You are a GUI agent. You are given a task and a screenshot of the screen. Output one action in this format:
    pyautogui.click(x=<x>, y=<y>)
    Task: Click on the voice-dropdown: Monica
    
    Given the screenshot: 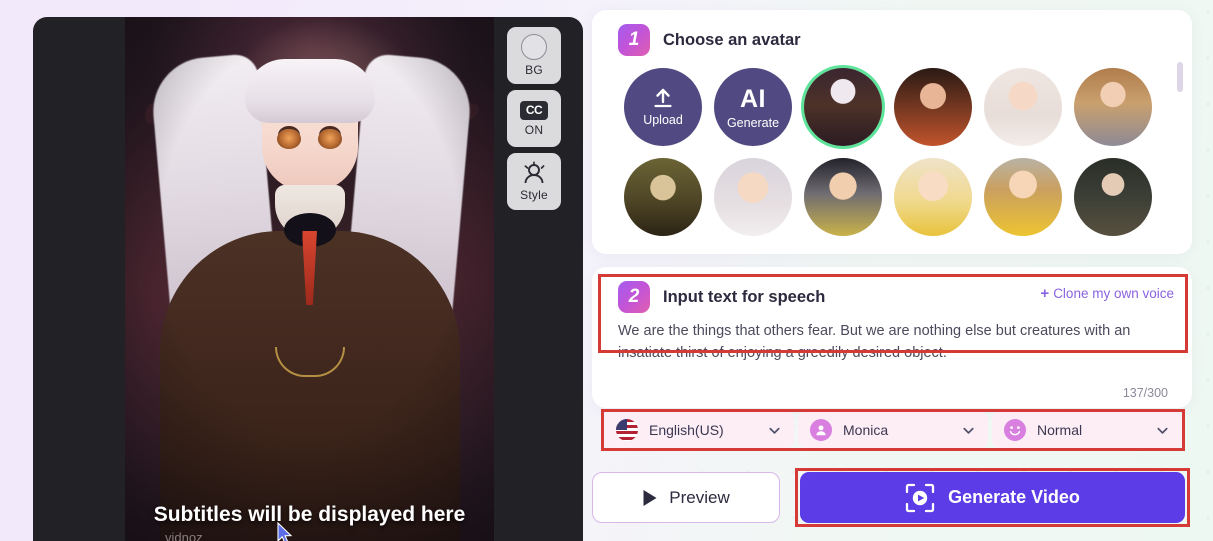 What is the action you would take?
    pyautogui.click(x=893, y=430)
    